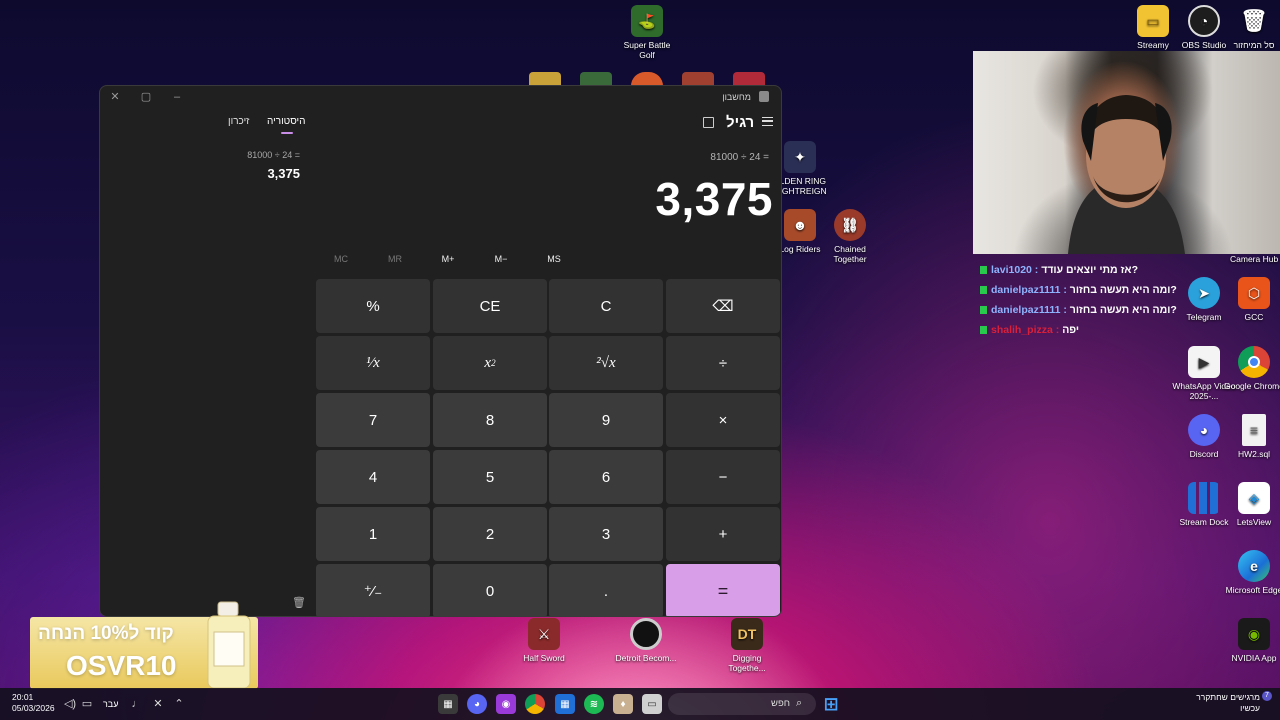 This screenshot has width=1280, height=720. What do you see at coordinates (1228, 703) in the screenshot?
I see `notification-area: מרגישים שחתקרר עכשיו` at bounding box center [1228, 703].